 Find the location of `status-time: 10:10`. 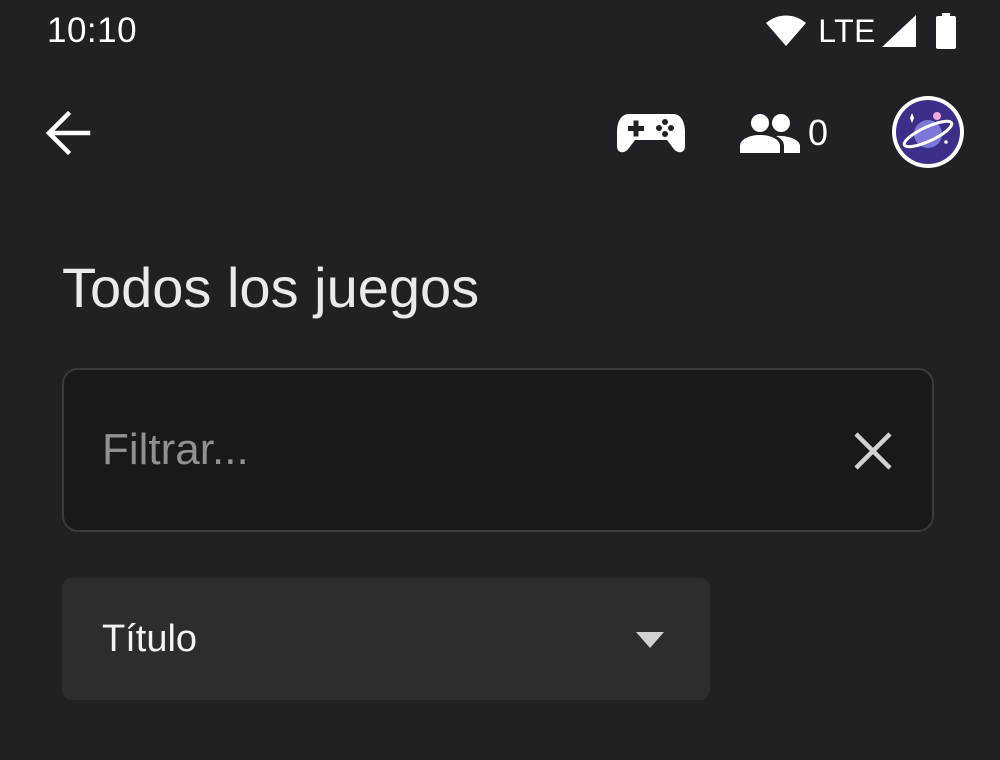

status-time: 10:10 is located at coordinates (92, 30).